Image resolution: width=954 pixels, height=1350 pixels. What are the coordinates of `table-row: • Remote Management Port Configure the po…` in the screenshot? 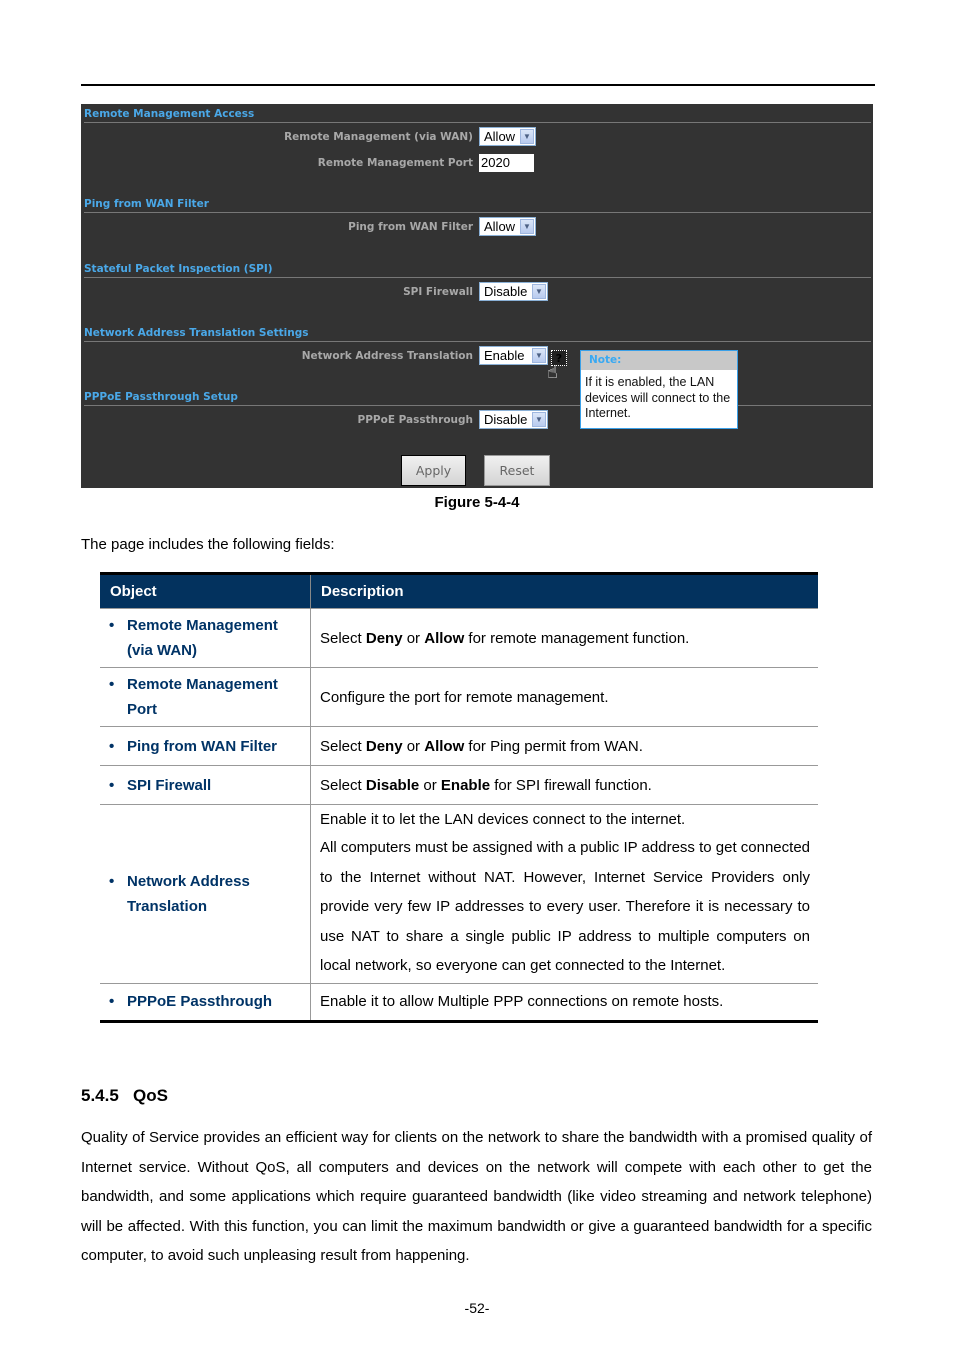 It's located at (459, 697).